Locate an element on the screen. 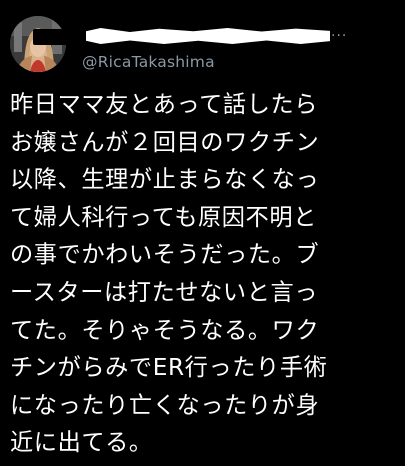 This screenshot has height=466, width=405. tweet-text-line: になったり亡くなったりが身 is located at coordinates (165, 405).